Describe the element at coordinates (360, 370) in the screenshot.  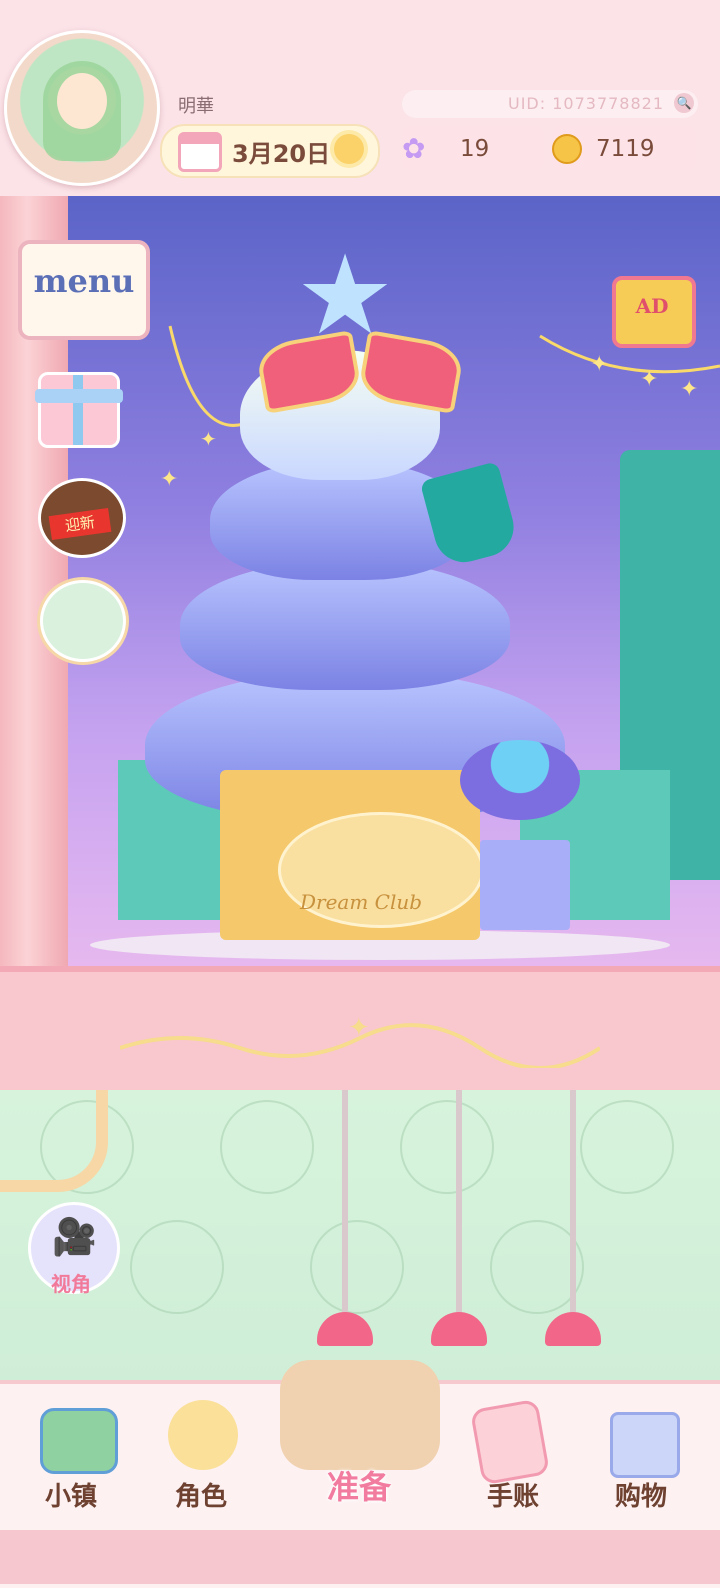
I see `red-bow` at that location.